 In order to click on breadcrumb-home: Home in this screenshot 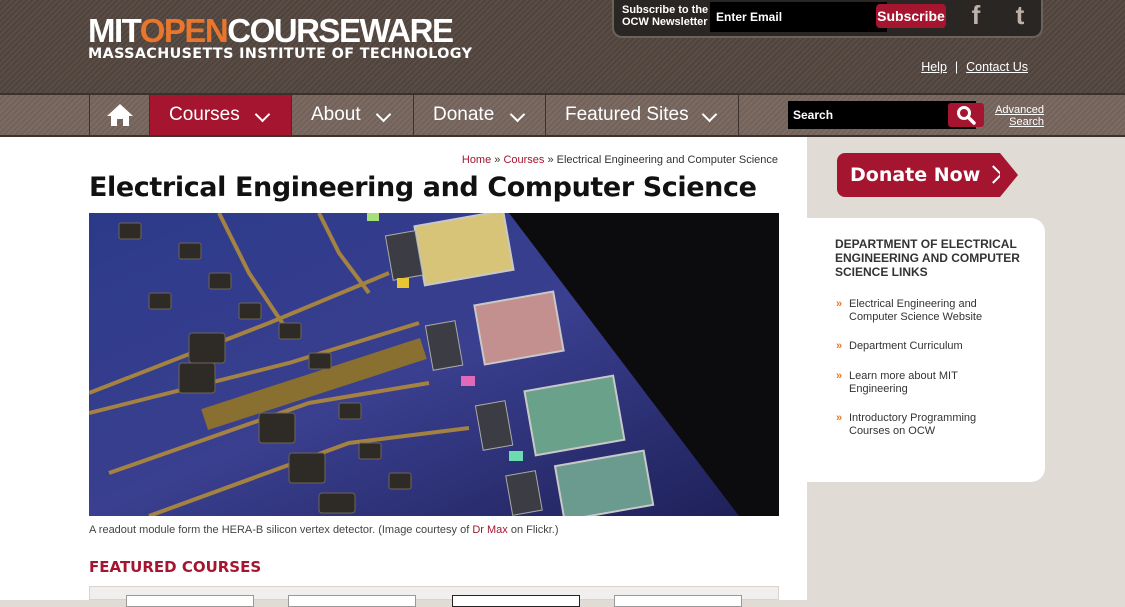, I will do `click(476, 160)`.